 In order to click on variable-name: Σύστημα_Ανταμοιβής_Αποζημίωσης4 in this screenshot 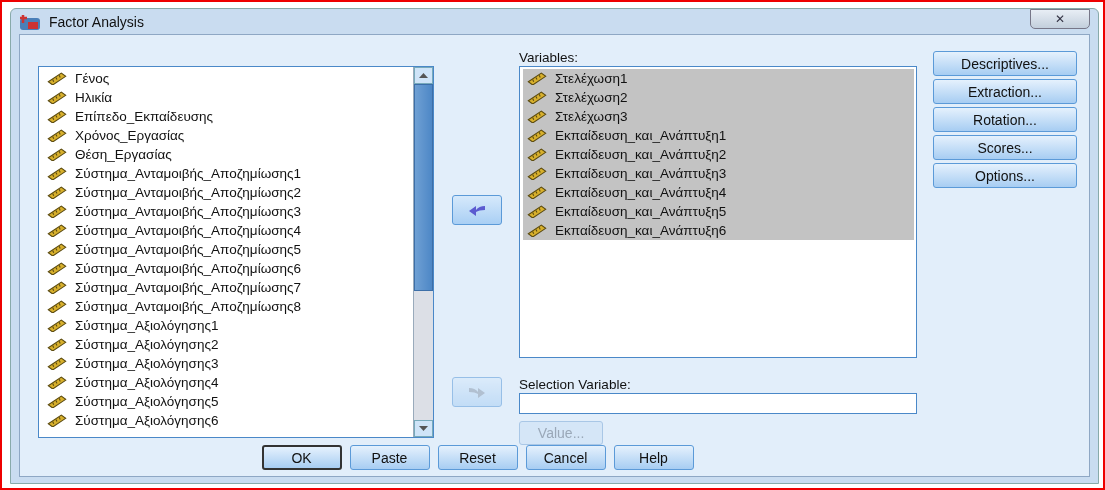, I will do `click(188, 230)`.